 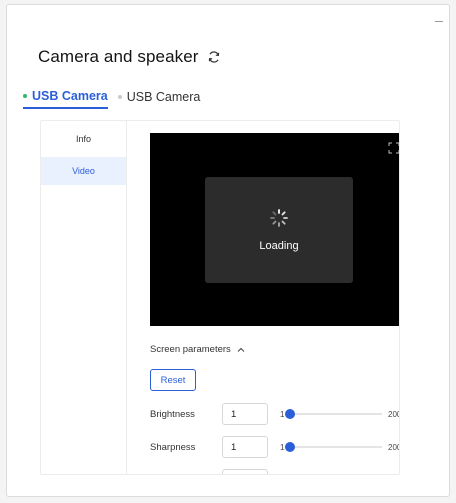 What do you see at coordinates (333, 447) in the screenshot?
I see `sharpness-slider` at bounding box center [333, 447].